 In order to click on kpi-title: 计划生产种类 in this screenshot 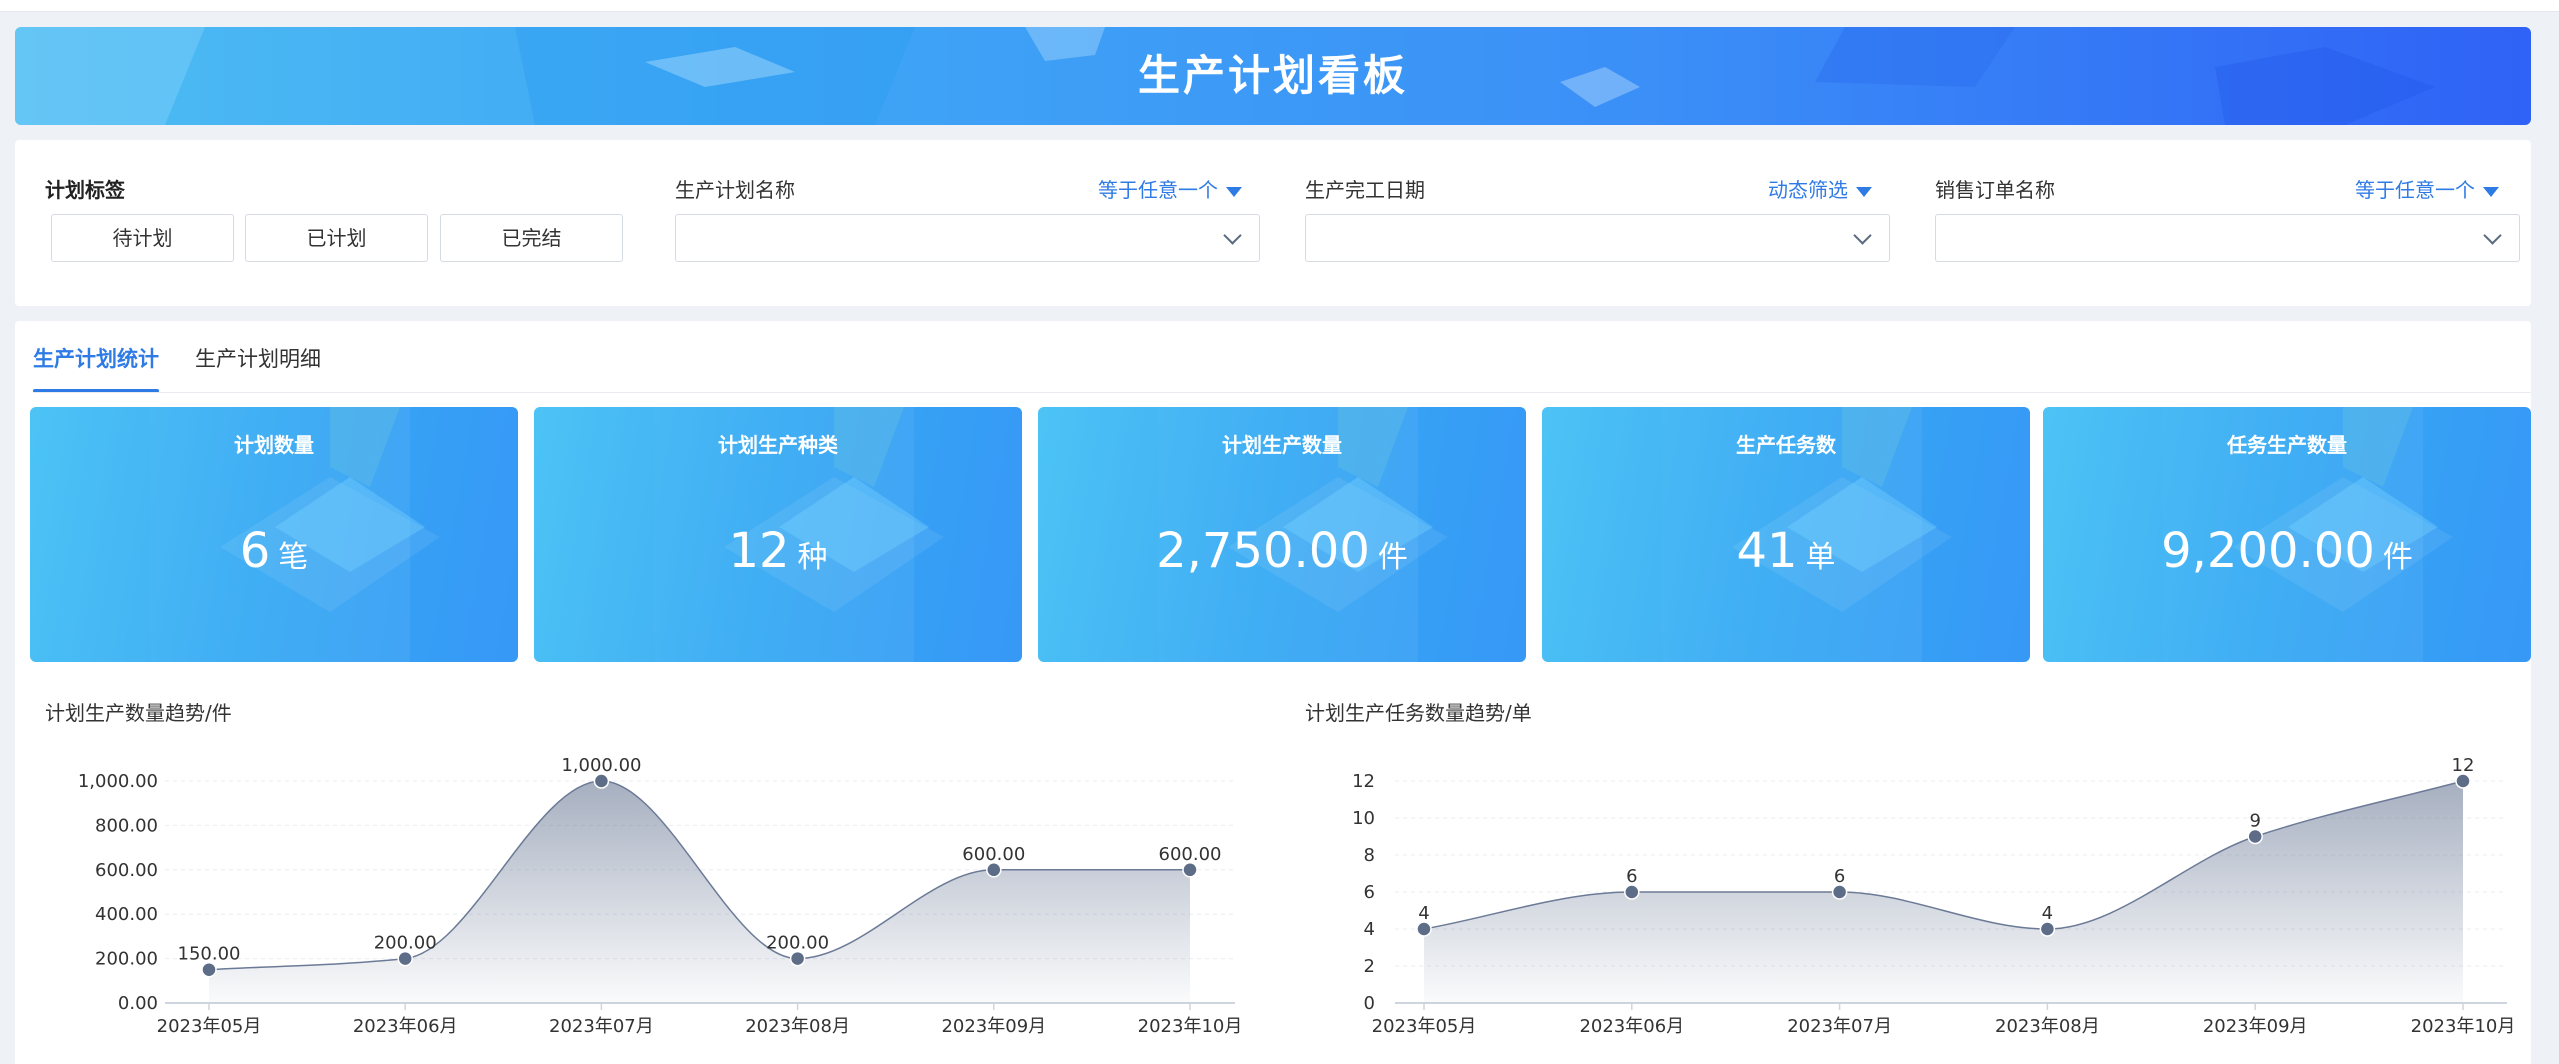, I will do `click(778, 445)`.